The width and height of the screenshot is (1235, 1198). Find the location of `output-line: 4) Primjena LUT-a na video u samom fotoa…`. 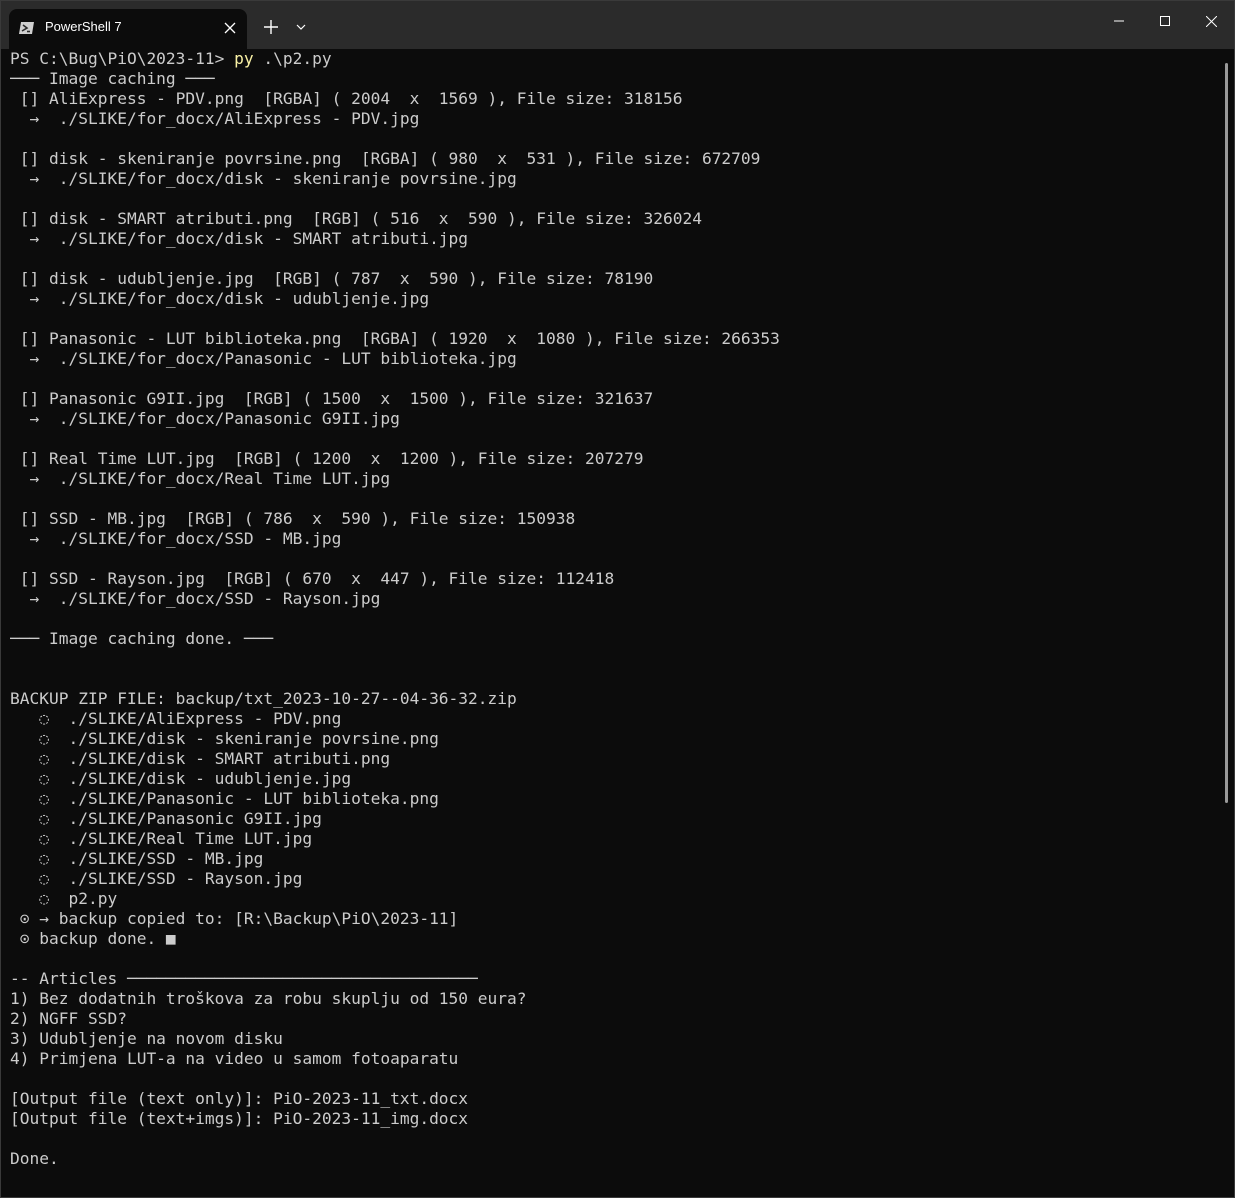

output-line: 4) Primjena LUT-a na video u samom fotoa… is located at coordinates (234, 1058).